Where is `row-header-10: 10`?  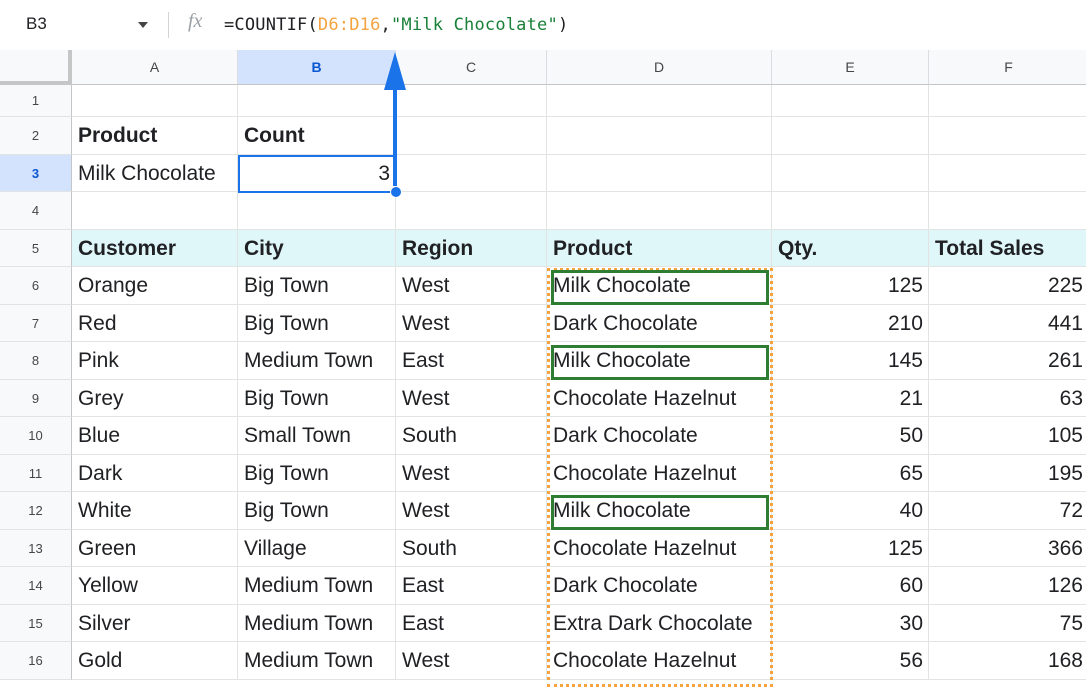 row-header-10: 10 is located at coordinates (36, 436).